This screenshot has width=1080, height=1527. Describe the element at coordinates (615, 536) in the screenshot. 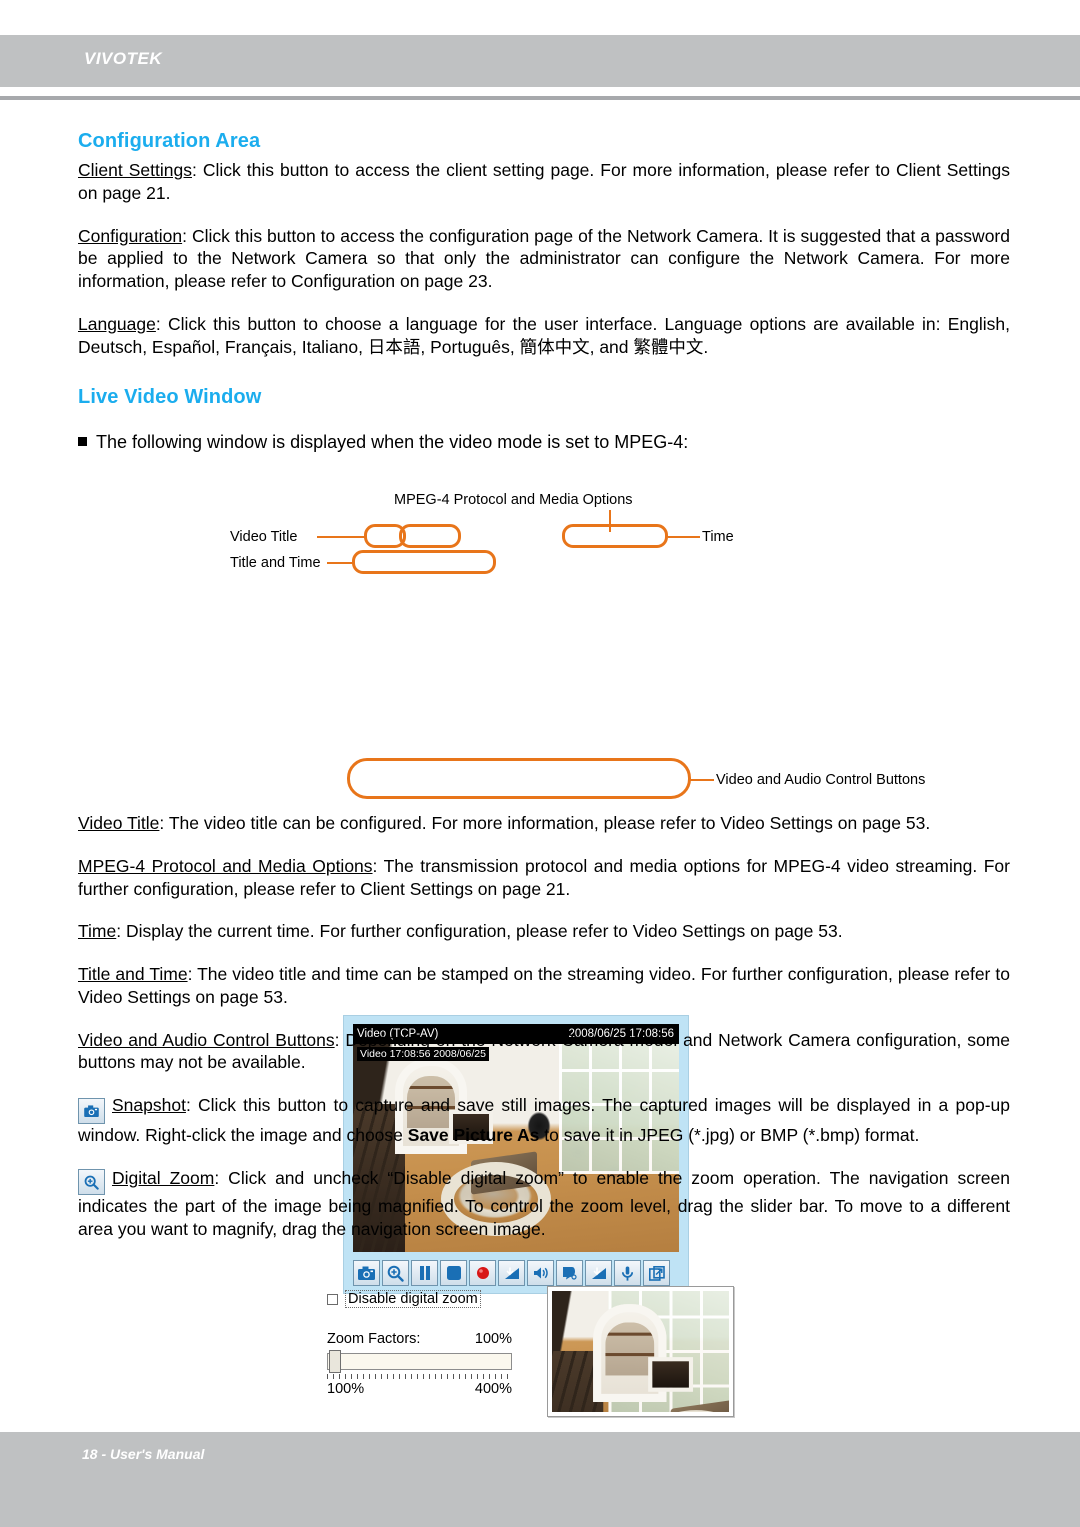

I see `highlight-time` at that location.